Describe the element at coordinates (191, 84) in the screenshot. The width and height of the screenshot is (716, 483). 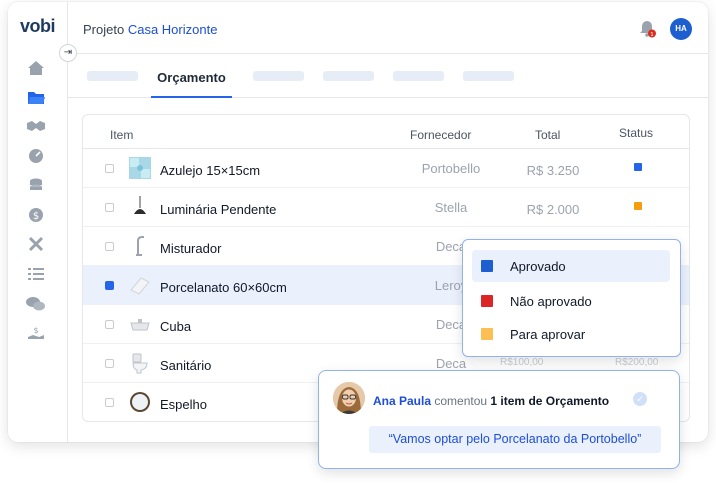
I see `tab-orcamento: Orçamento` at that location.